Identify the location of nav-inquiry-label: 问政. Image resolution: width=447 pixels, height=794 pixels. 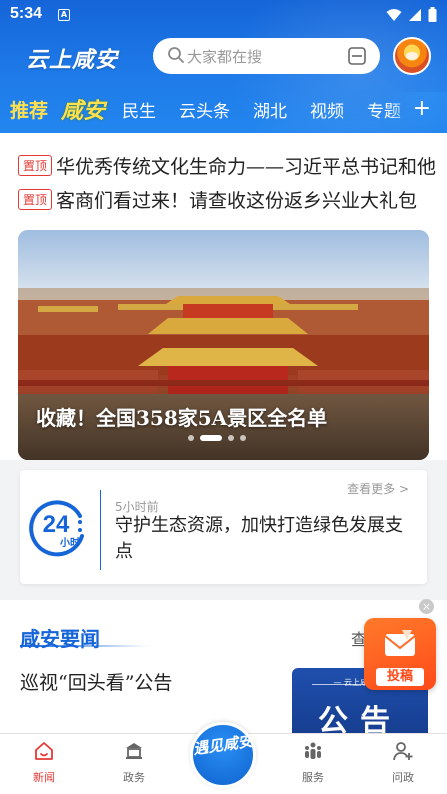
(403, 777).